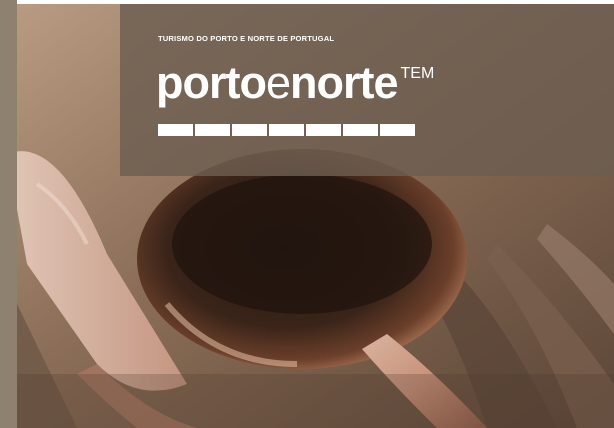 This screenshot has width=614, height=428. I want to click on tagline: TURISMO DO PORTO E NORTE DE PORTUGAL, so click(246, 38).